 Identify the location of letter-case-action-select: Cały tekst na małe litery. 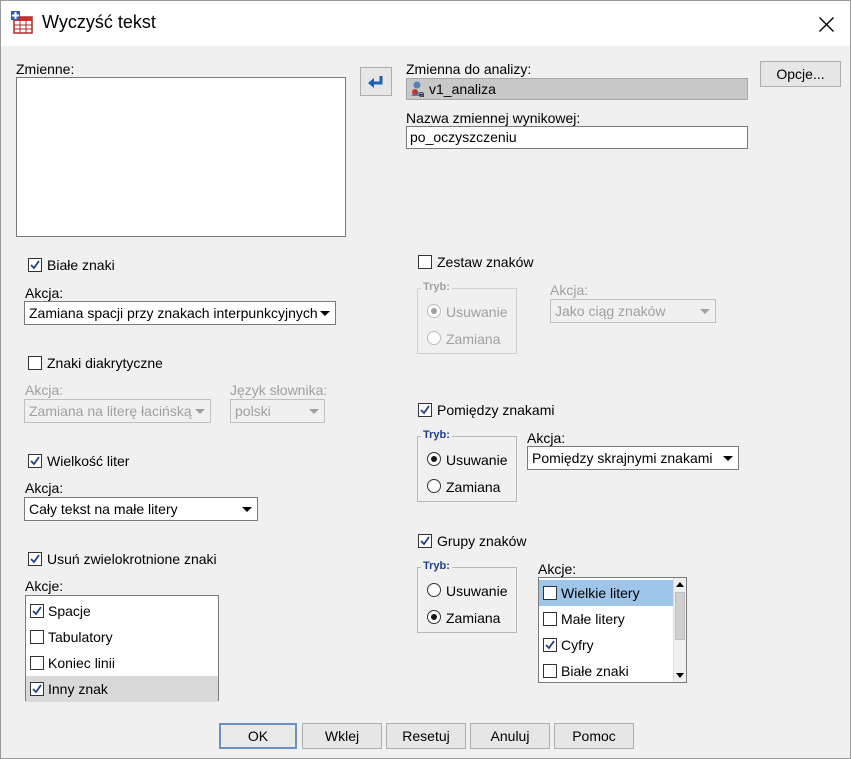
(141, 509).